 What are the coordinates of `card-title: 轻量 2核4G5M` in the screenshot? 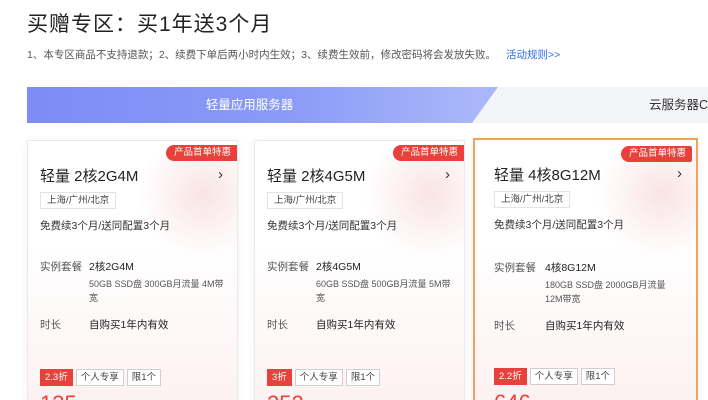 It's located at (316, 176).